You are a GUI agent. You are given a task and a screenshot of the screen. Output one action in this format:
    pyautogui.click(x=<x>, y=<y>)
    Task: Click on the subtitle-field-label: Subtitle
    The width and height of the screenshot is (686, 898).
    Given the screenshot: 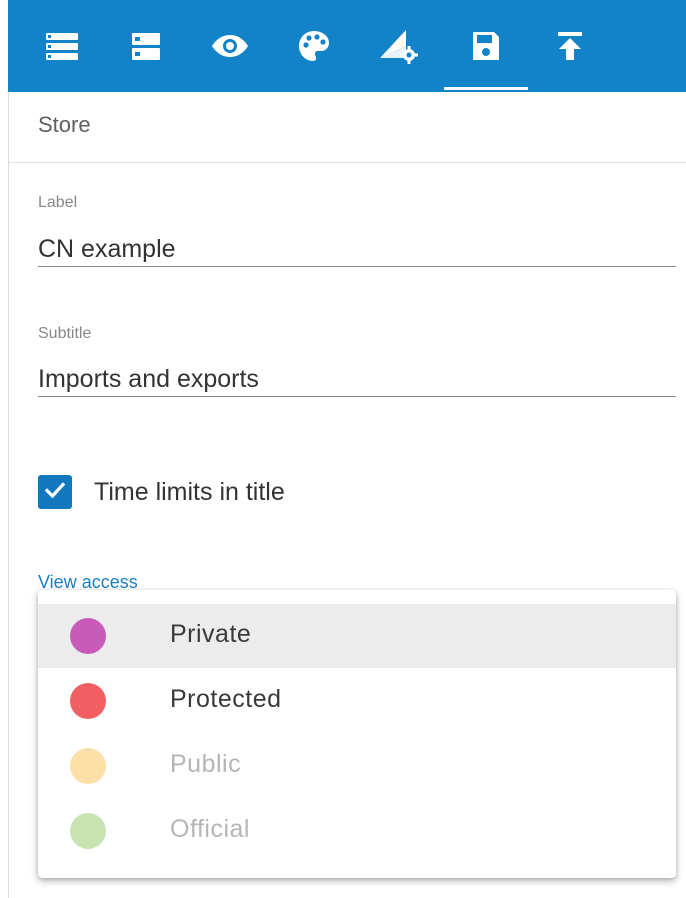 What is the action you would take?
    pyautogui.click(x=65, y=333)
    